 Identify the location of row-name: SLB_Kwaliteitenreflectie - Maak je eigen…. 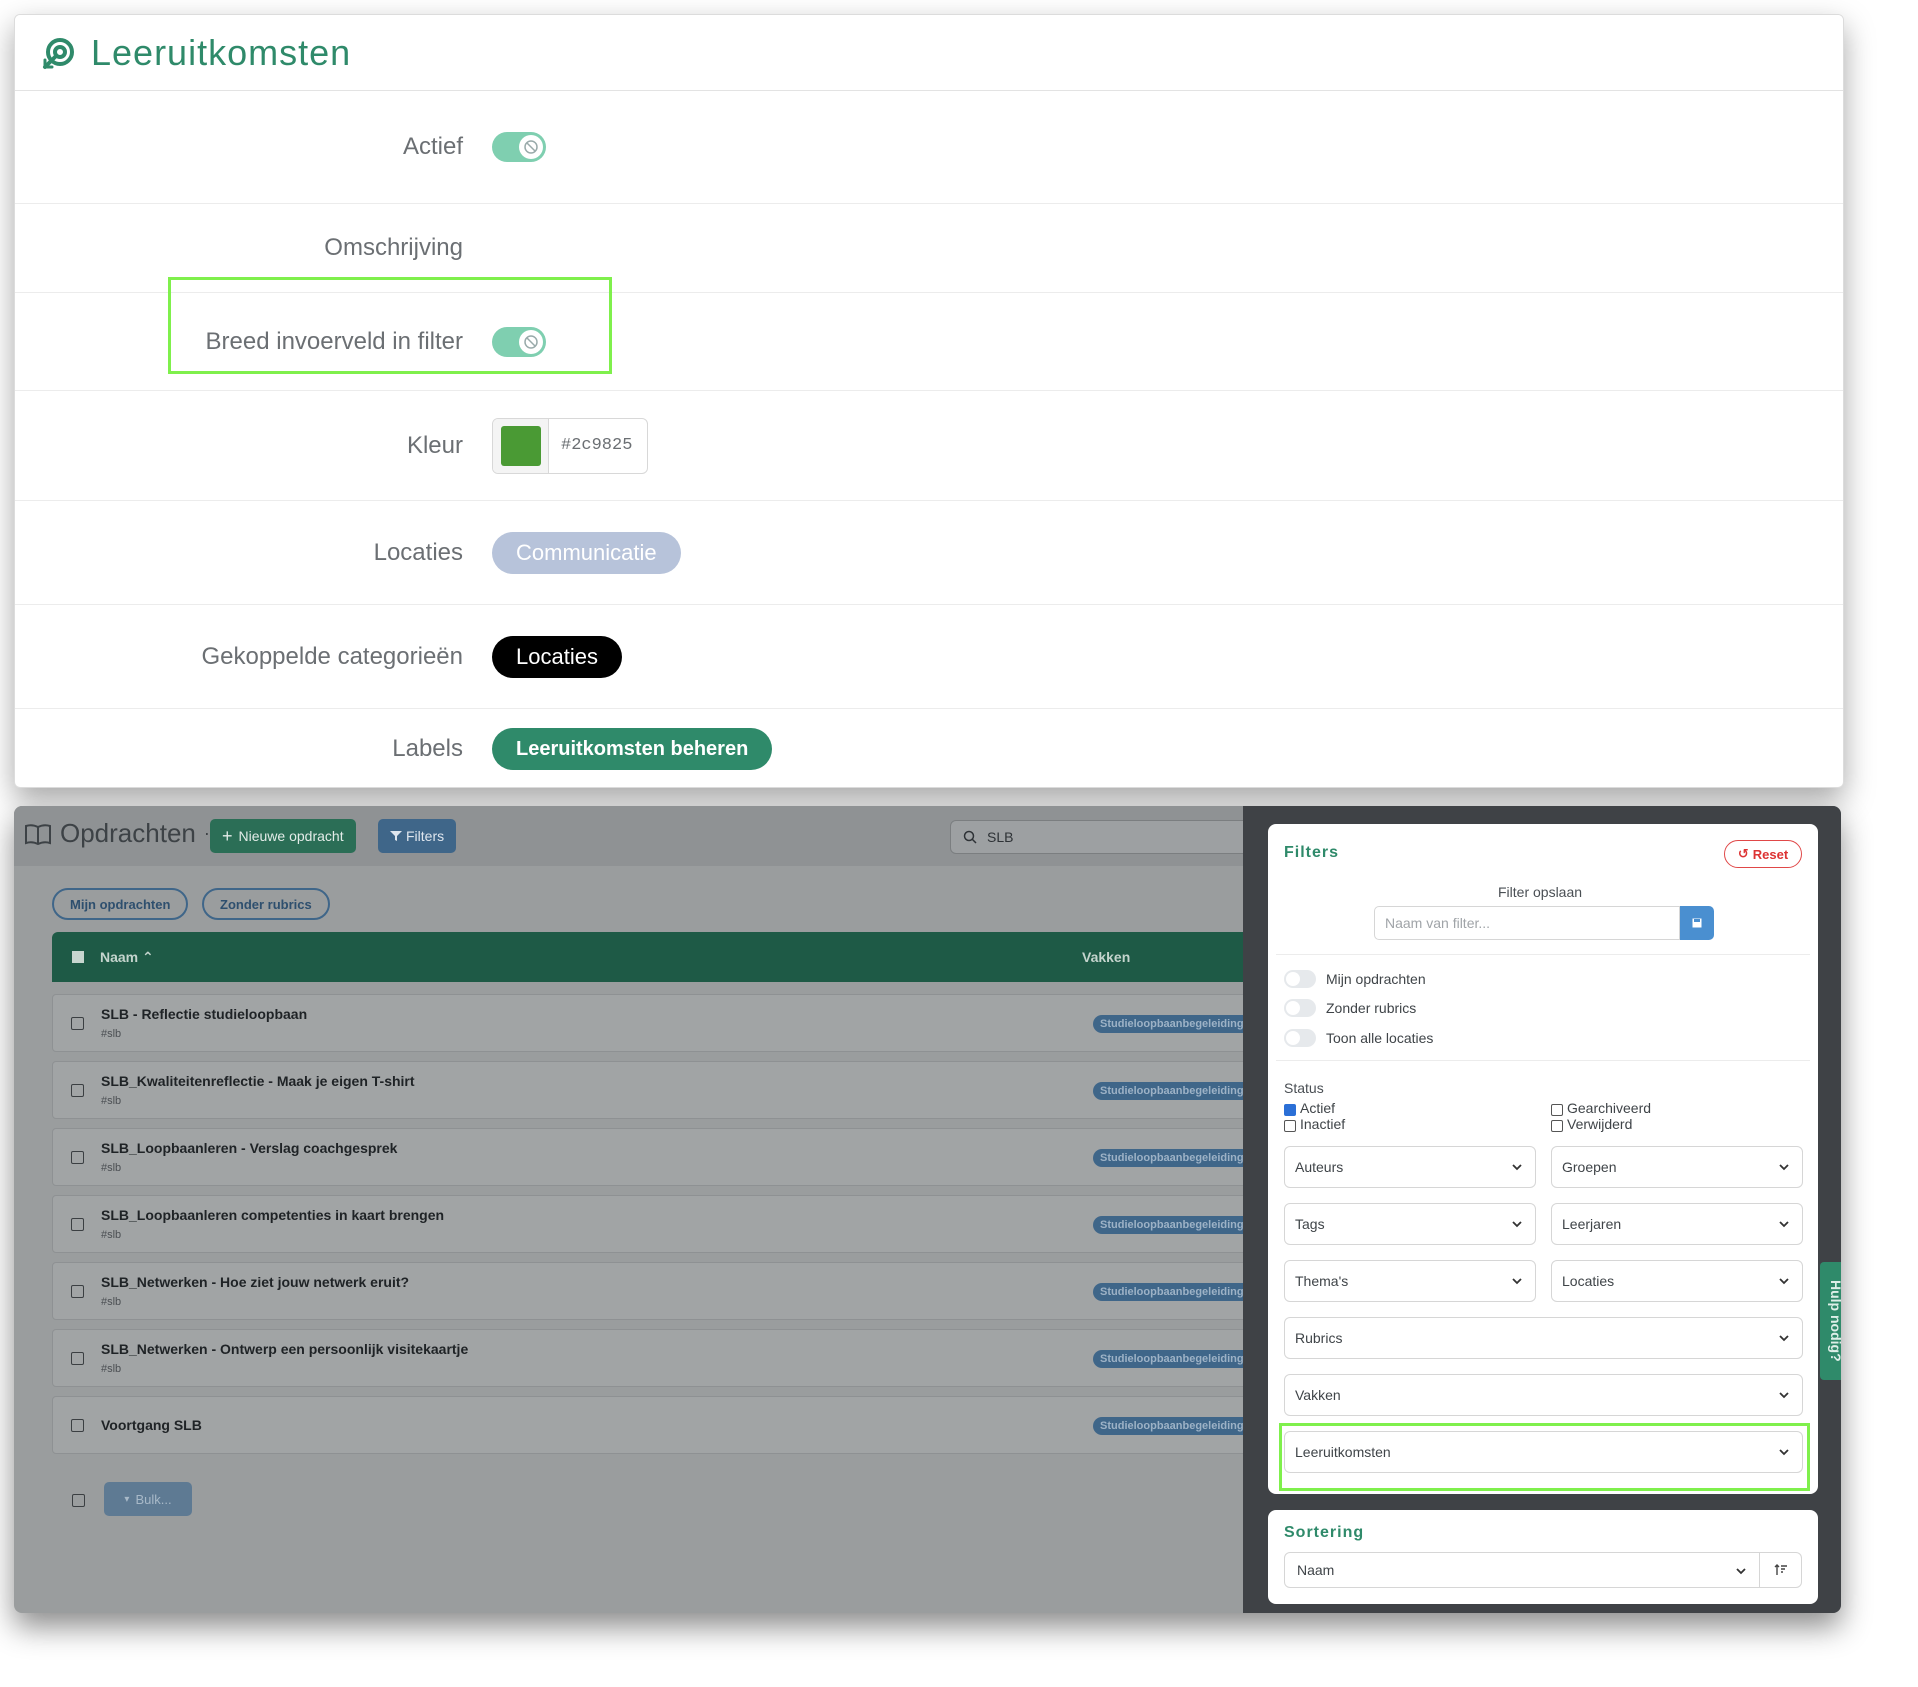
(258, 1081).